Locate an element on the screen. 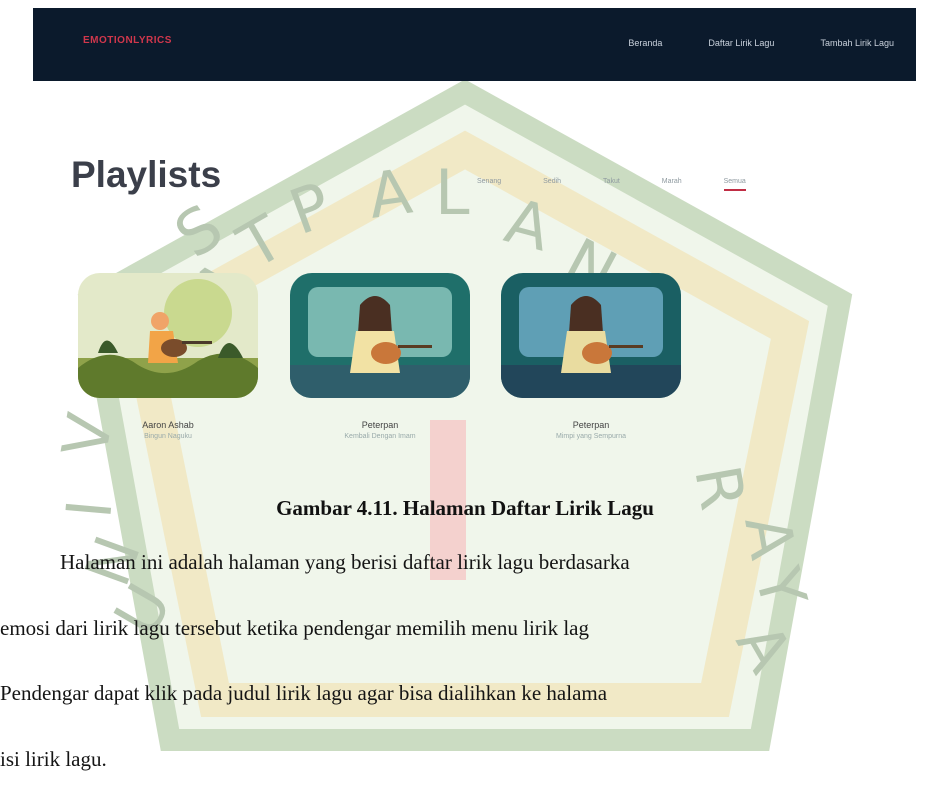 The image size is (930, 810). playlist-card: Aaron Ashab Bingun Naguku is located at coordinates (168, 356).